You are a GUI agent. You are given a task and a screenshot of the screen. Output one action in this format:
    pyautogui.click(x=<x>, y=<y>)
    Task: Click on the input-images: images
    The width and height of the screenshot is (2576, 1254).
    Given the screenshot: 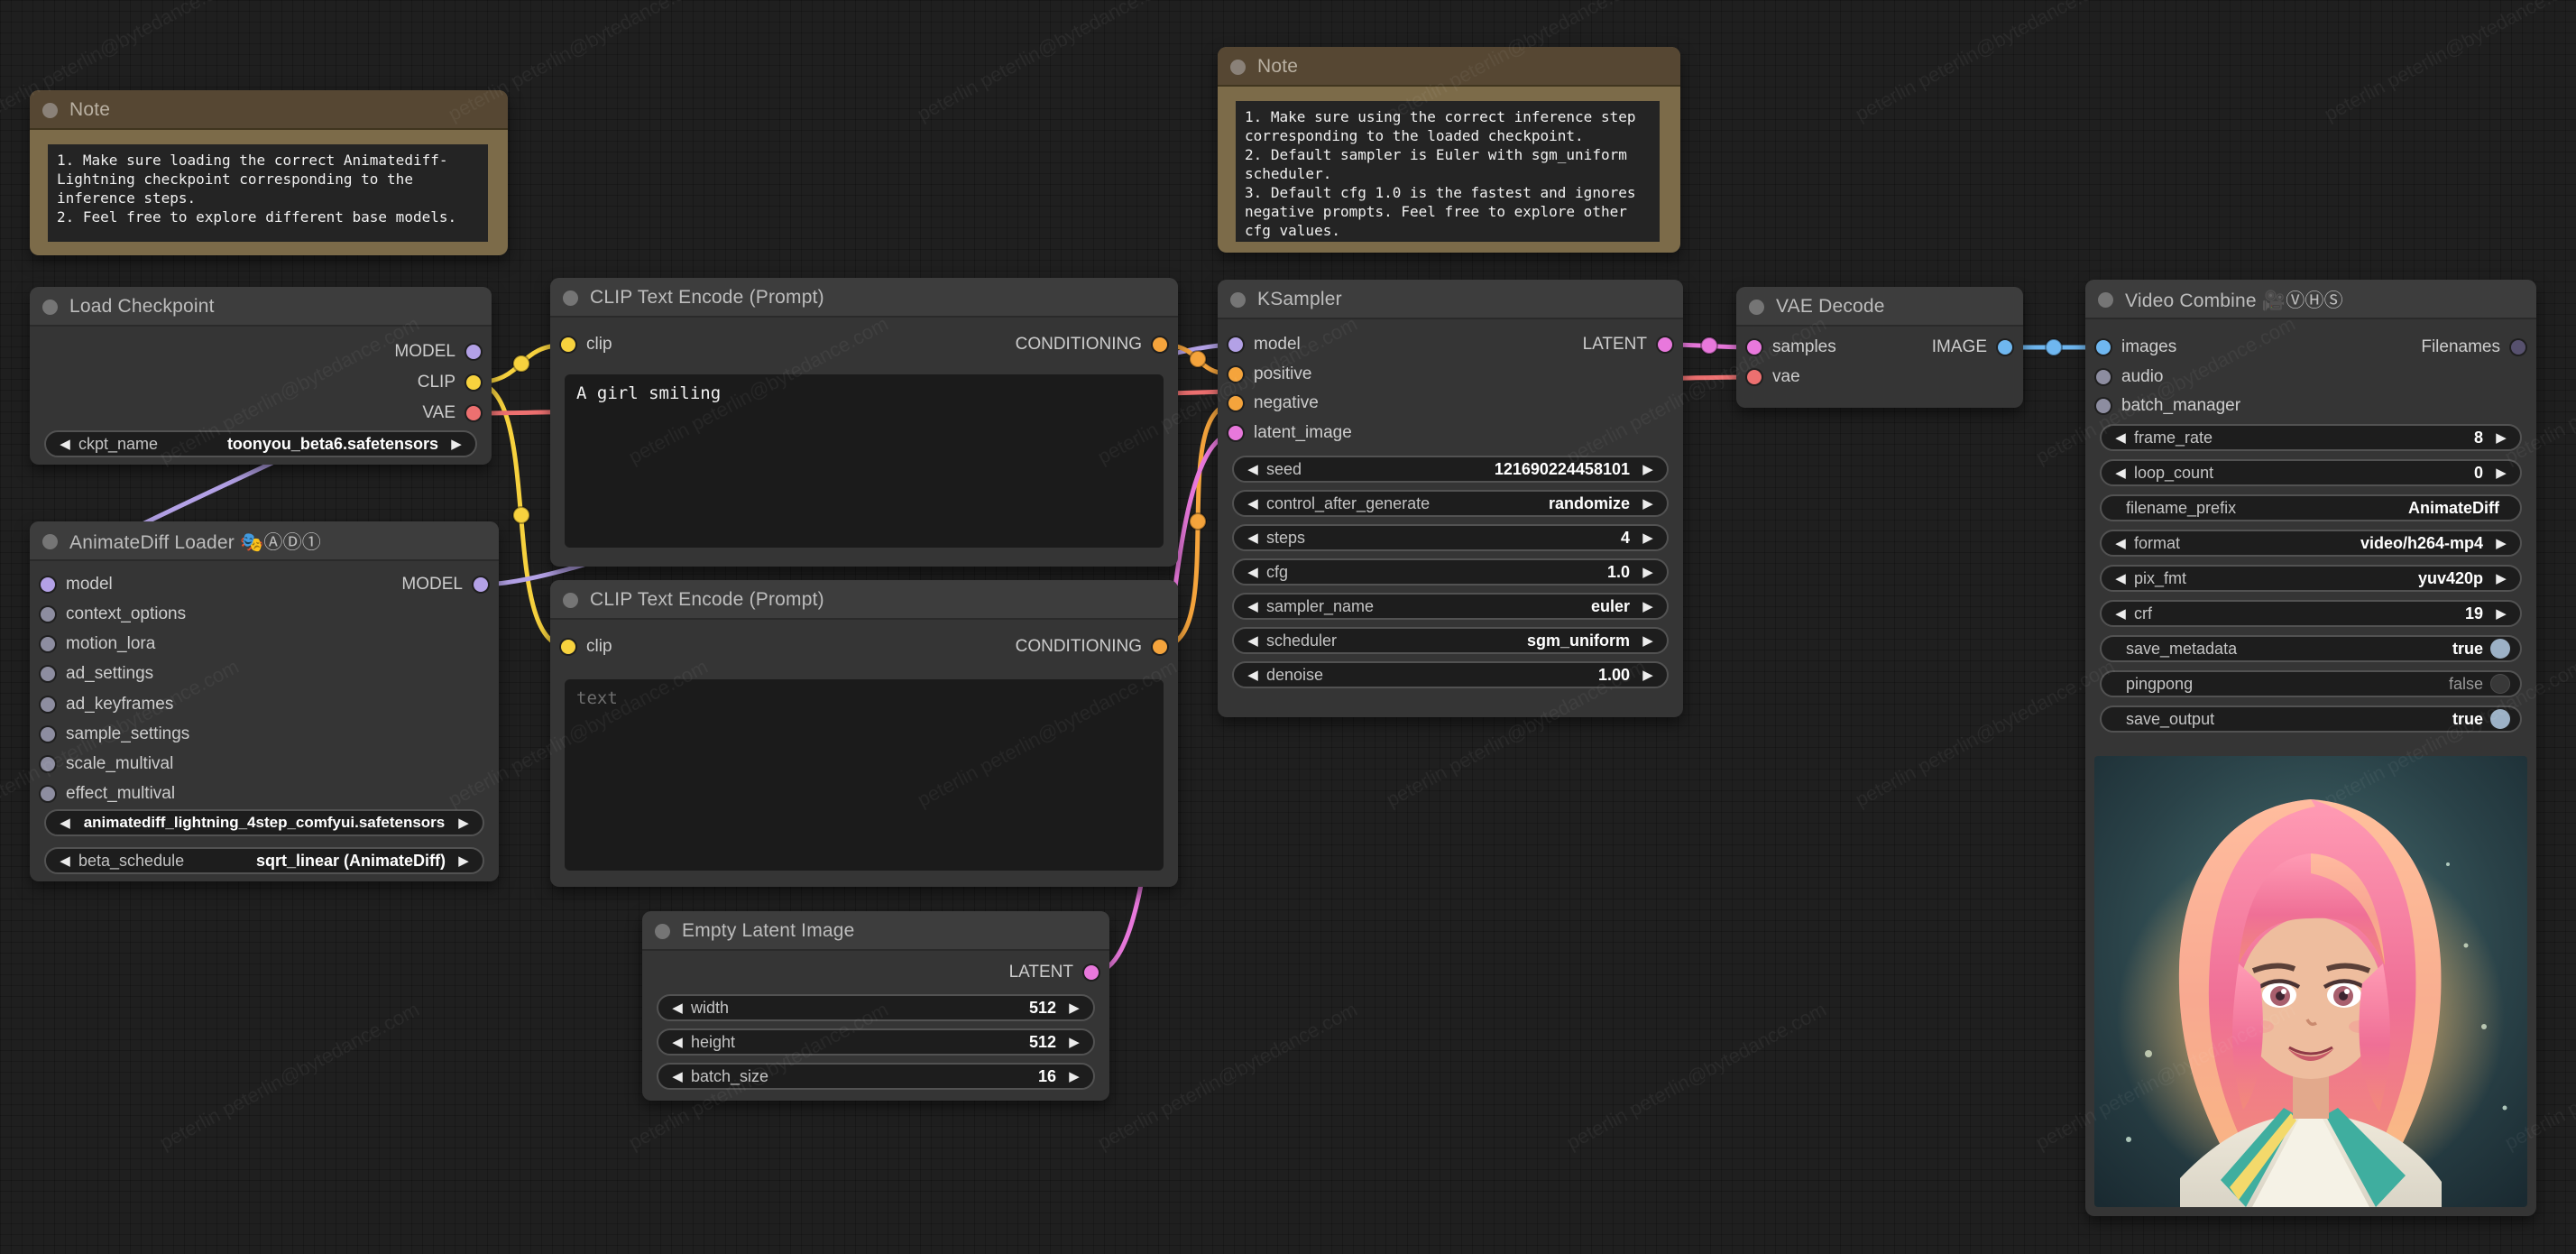 What is the action you would take?
    pyautogui.click(x=2136, y=347)
    